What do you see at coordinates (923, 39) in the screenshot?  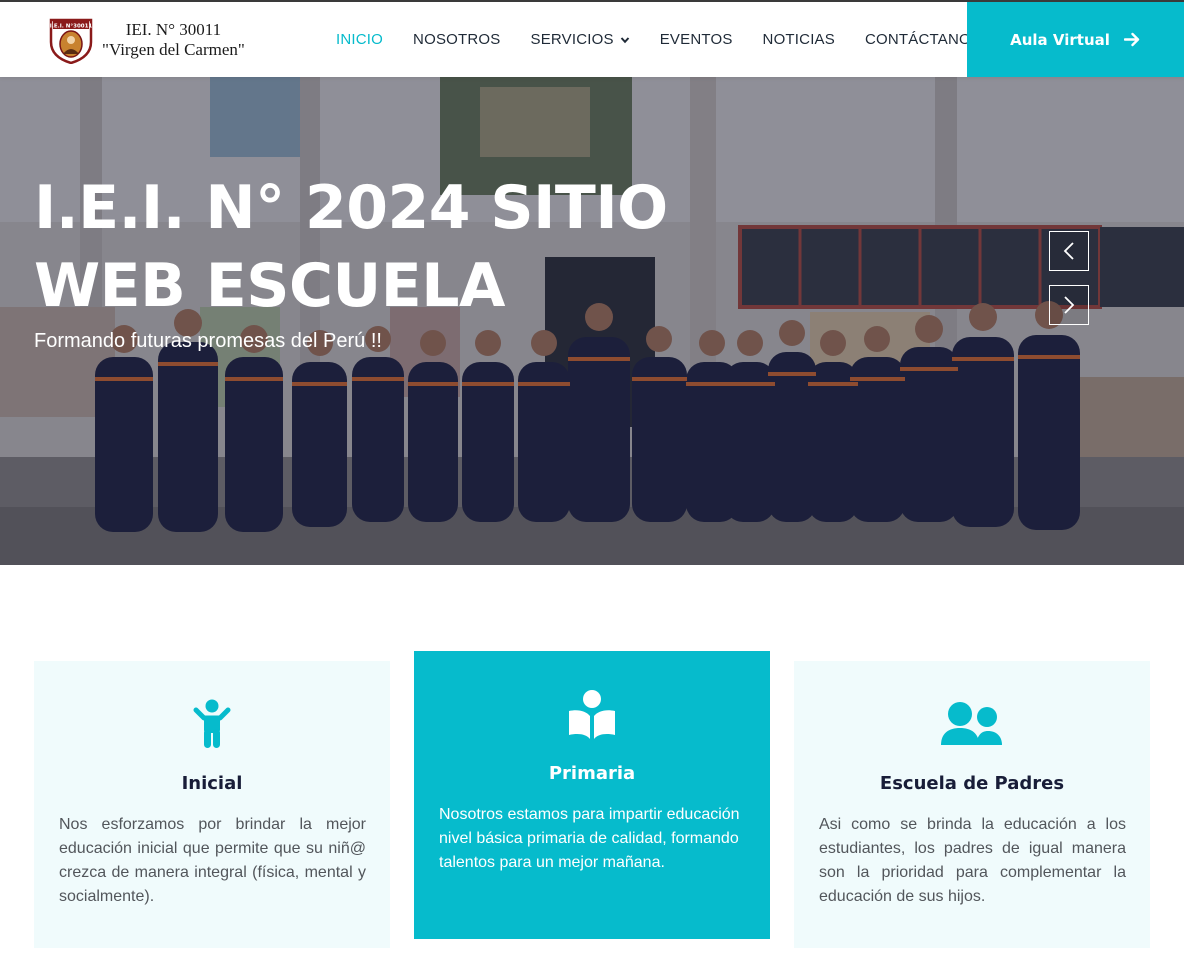 I see `nav-item-label: CONTÁCTANOS` at bounding box center [923, 39].